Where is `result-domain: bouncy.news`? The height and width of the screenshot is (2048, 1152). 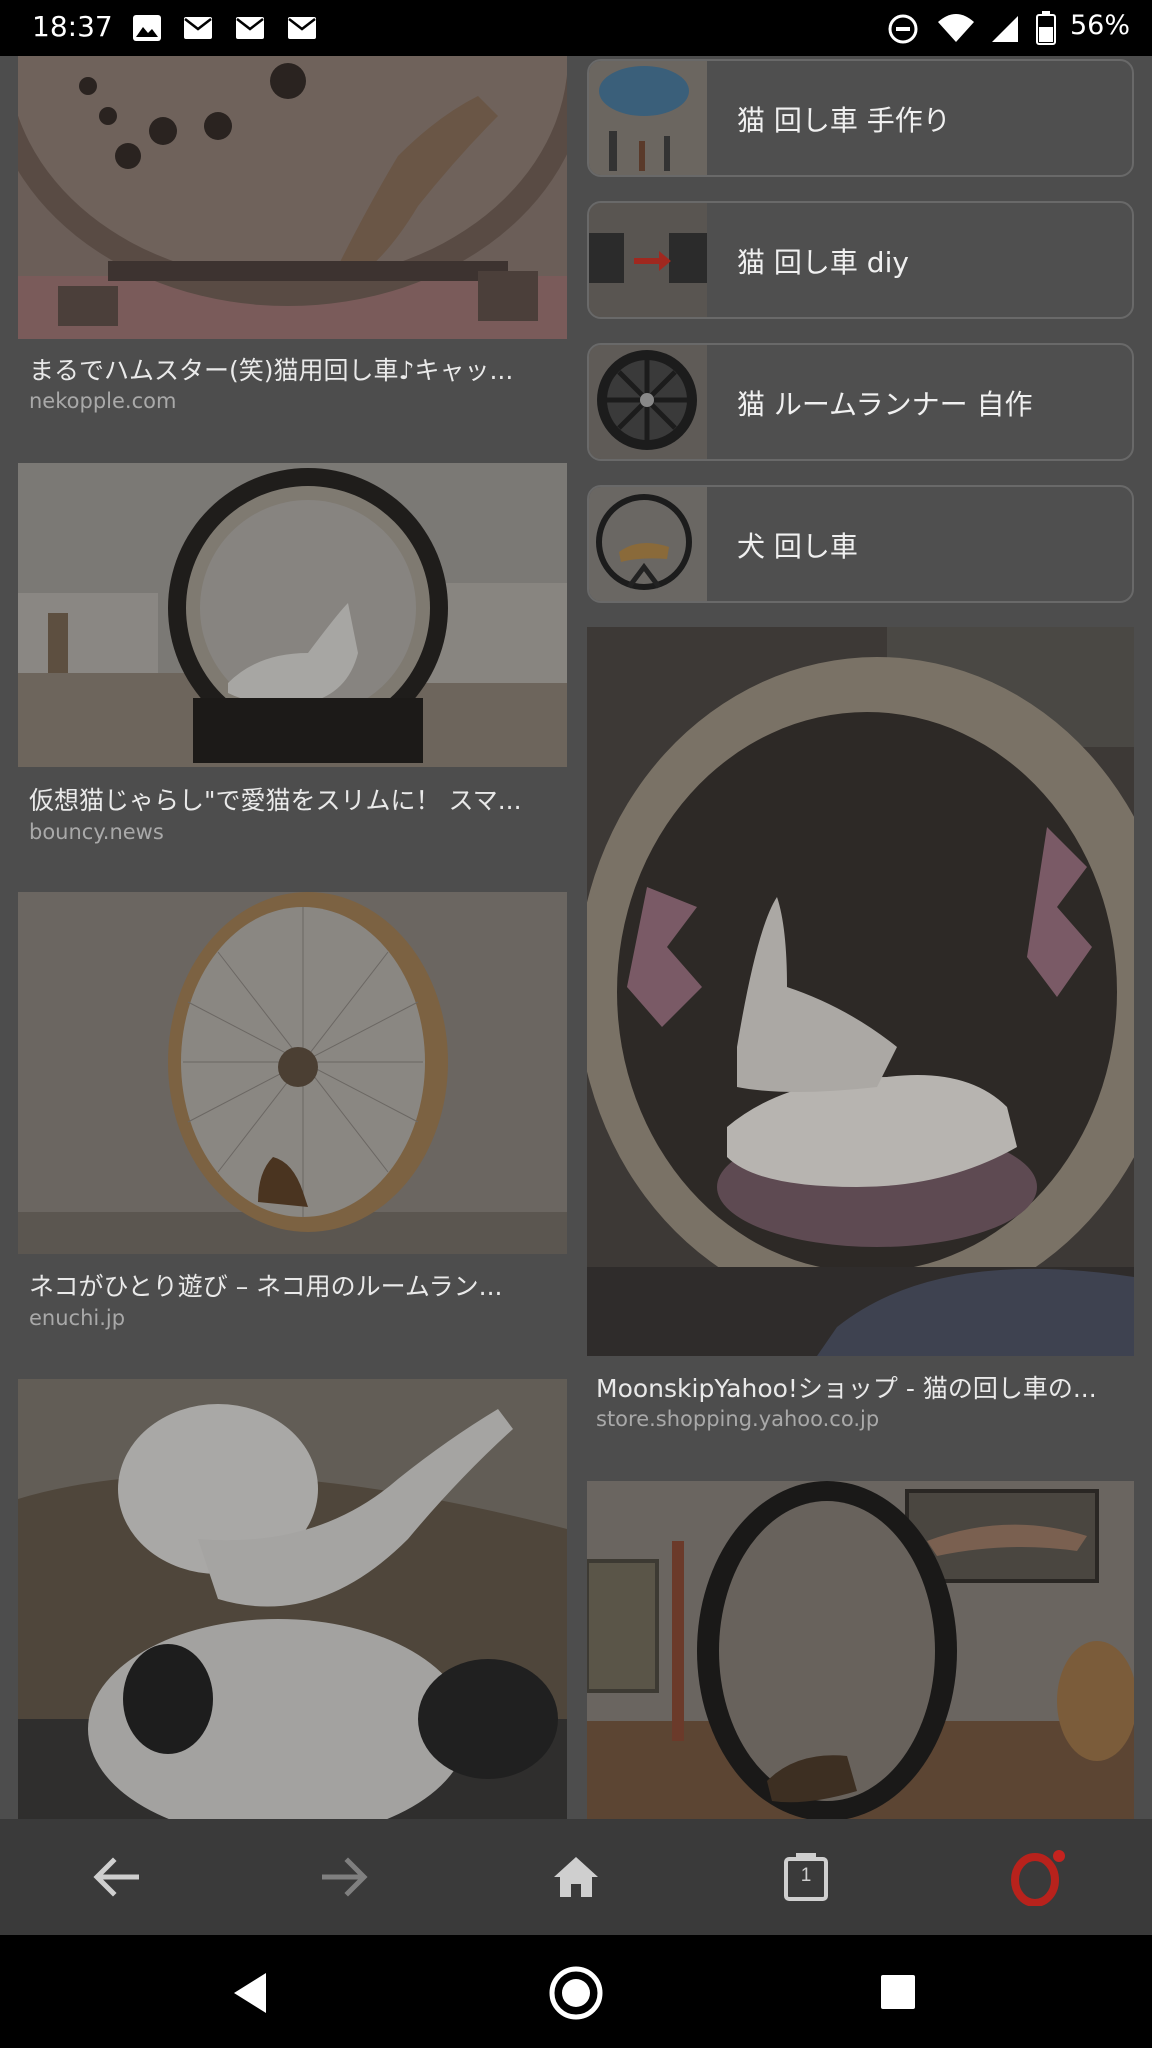
result-domain: bouncy.news is located at coordinates (96, 832).